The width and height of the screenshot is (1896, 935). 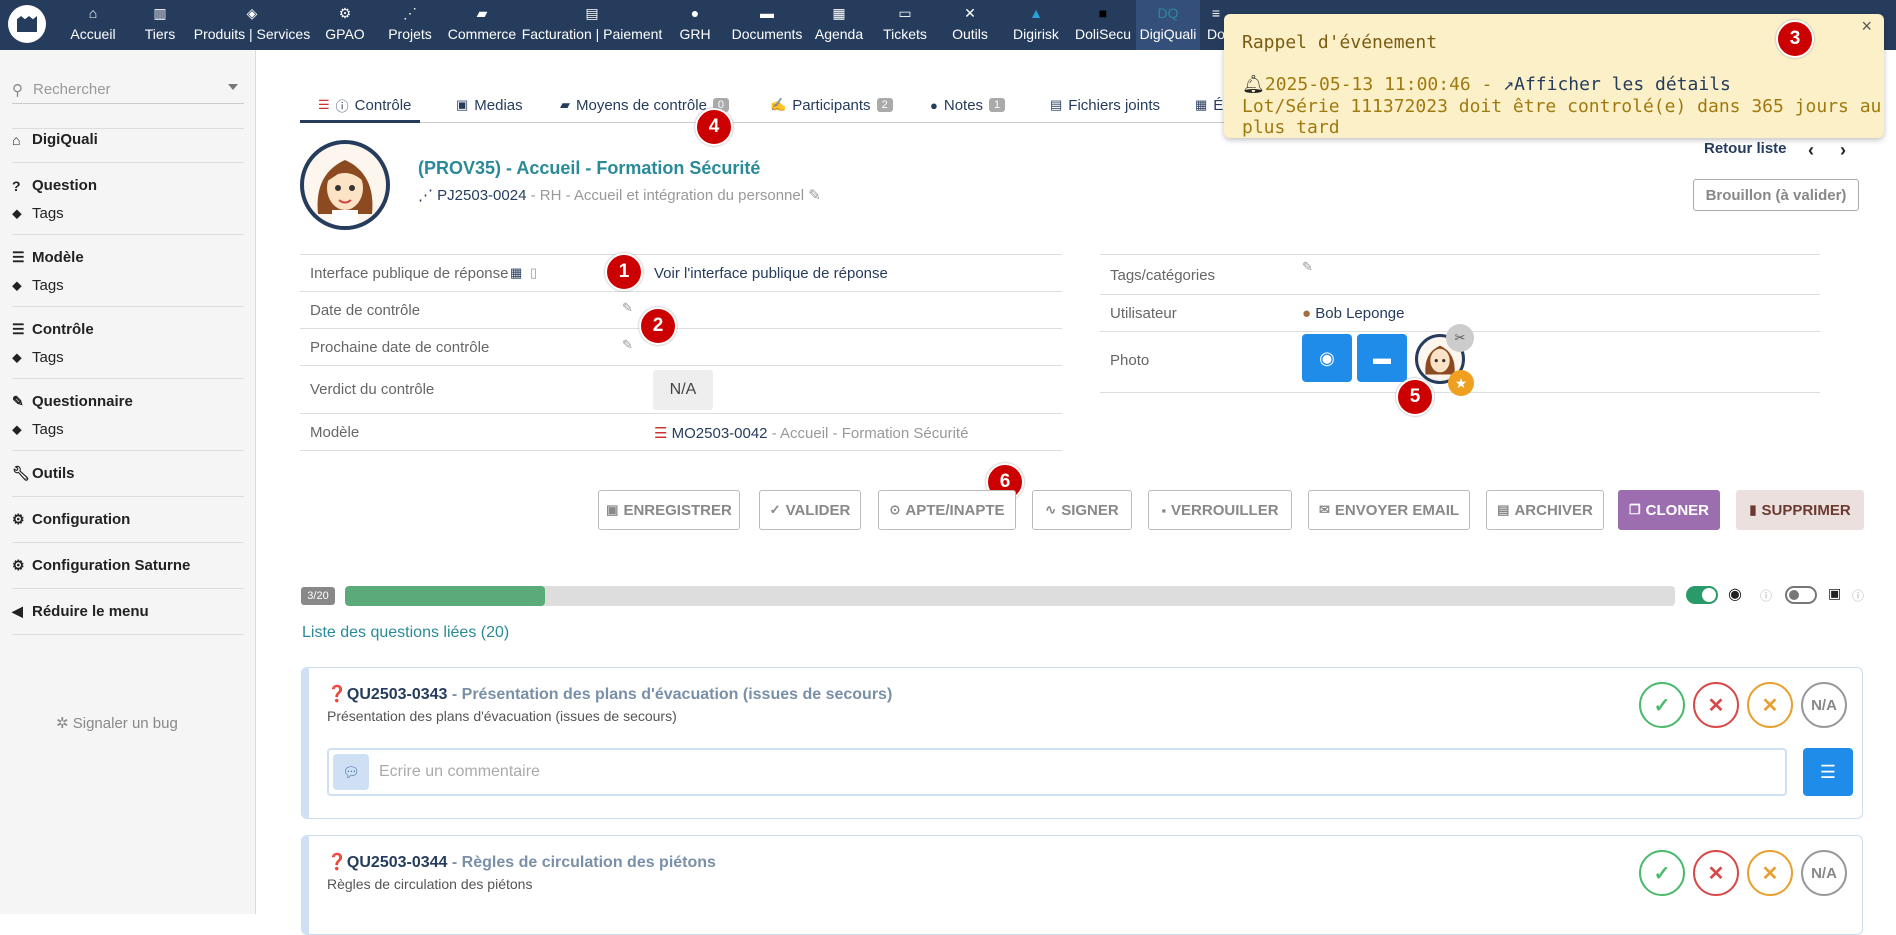 What do you see at coordinates (1253, 84) in the screenshot?
I see `bell-icon: 🔔︎` at bounding box center [1253, 84].